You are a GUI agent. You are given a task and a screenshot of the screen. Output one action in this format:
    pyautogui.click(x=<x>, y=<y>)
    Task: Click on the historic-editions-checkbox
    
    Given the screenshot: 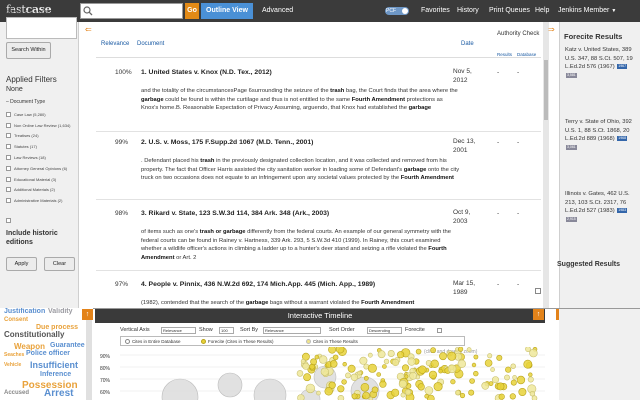 What is the action you would take?
    pyautogui.click(x=8, y=220)
    